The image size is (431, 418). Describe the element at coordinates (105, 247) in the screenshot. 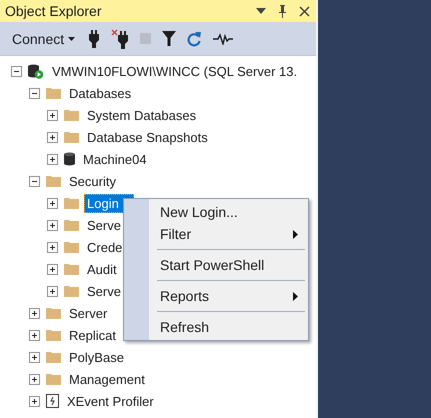

I see `tree-item: Crede` at that location.